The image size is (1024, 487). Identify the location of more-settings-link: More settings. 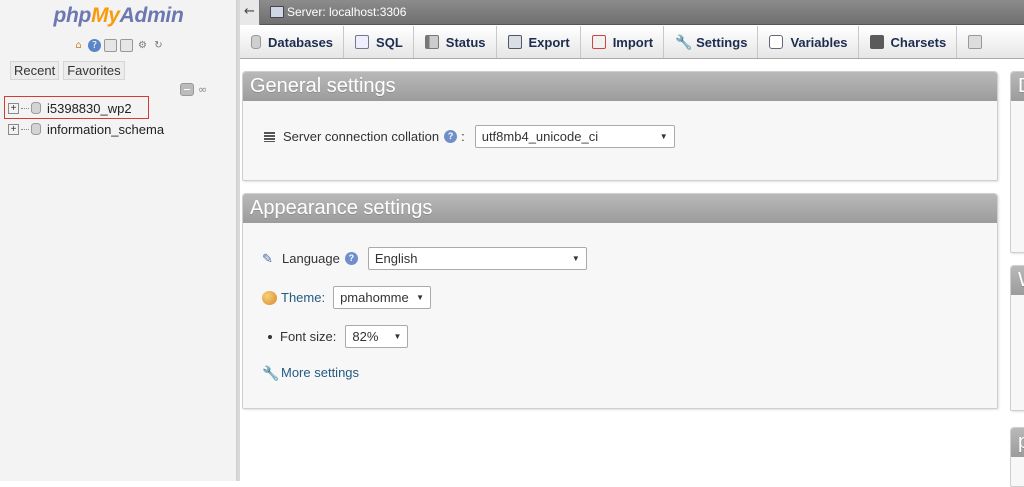
(320, 372).